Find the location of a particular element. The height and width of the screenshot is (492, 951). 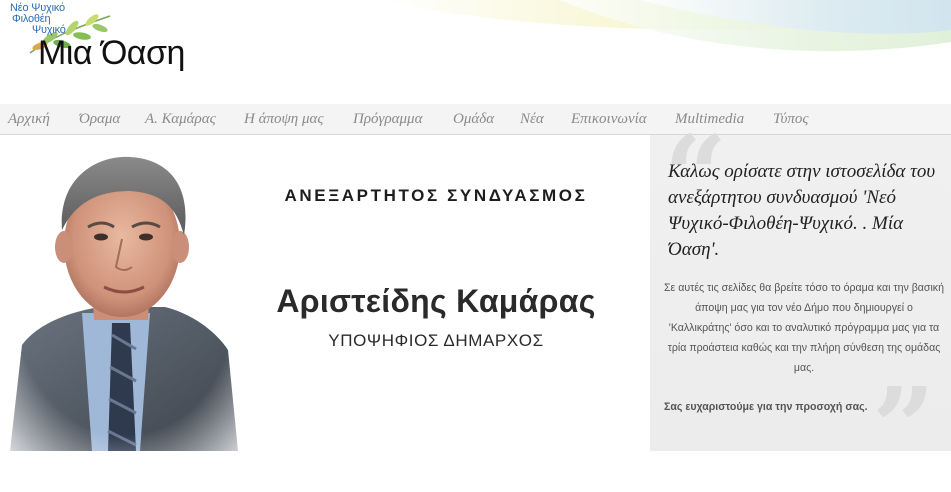

nav-item-contact: Επικοινωνία is located at coordinates (609, 119).